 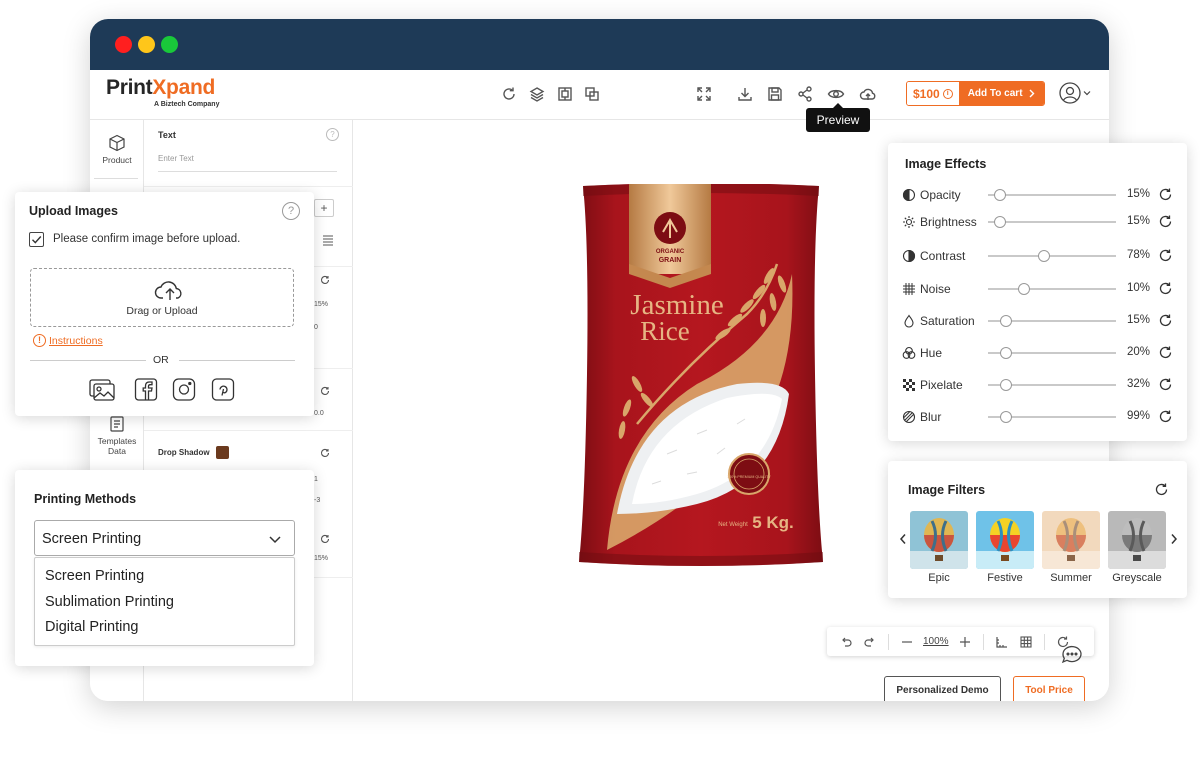 What do you see at coordinates (909, 222) in the screenshot?
I see `brightness-icon` at bounding box center [909, 222].